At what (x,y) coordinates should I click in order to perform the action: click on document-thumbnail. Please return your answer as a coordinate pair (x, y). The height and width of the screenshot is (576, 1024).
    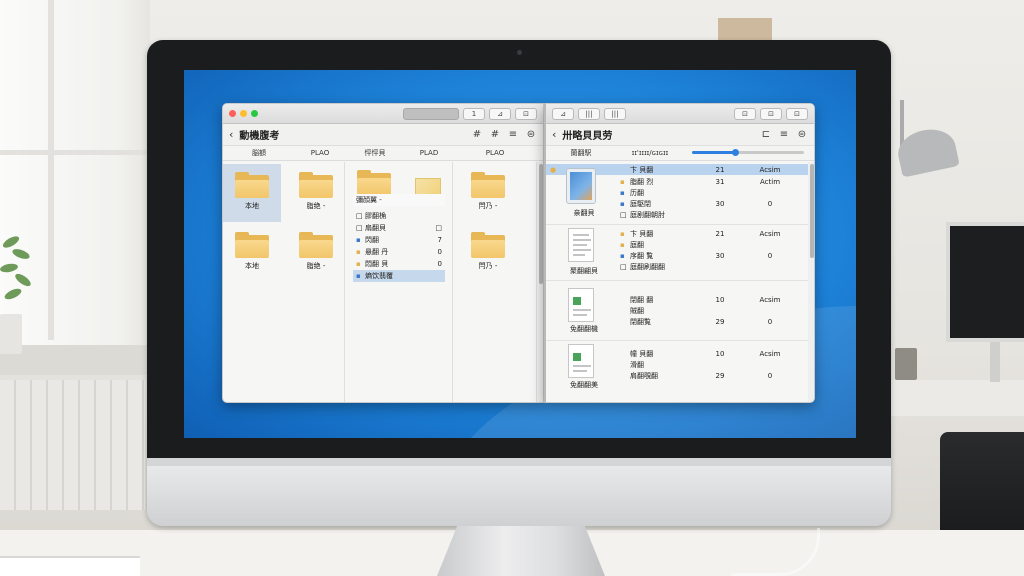
    Looking at the image, I should click on (582, 247).